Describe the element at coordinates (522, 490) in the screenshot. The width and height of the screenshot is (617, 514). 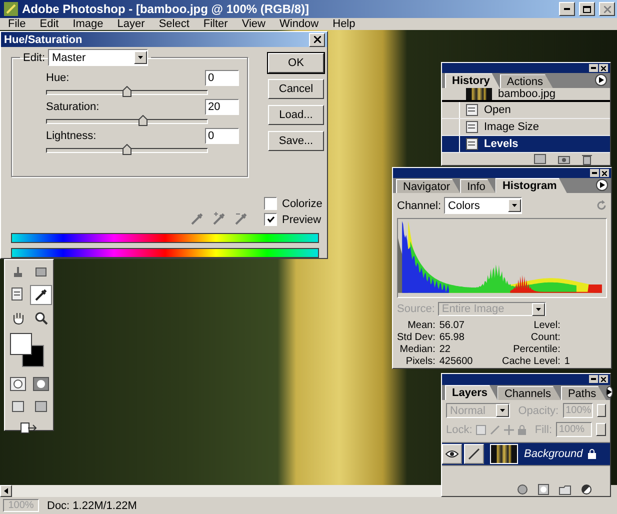
I see `layer-style-icon` at that location.